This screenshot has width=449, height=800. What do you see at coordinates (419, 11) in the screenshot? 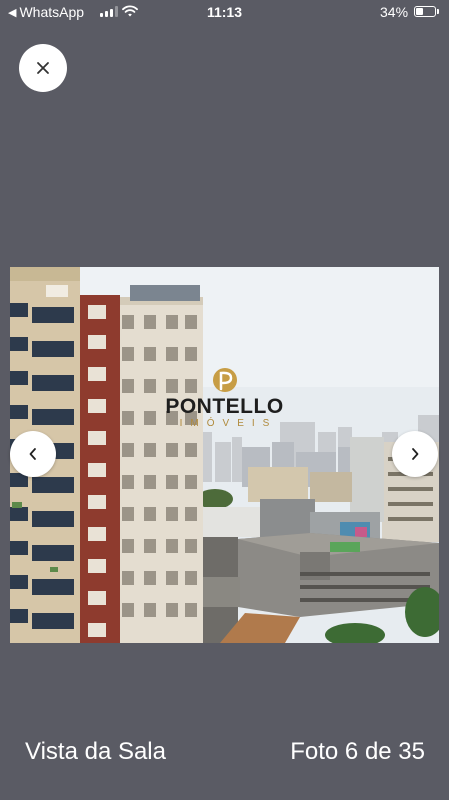
I see `battery-level` at bounding box center [419, 11].